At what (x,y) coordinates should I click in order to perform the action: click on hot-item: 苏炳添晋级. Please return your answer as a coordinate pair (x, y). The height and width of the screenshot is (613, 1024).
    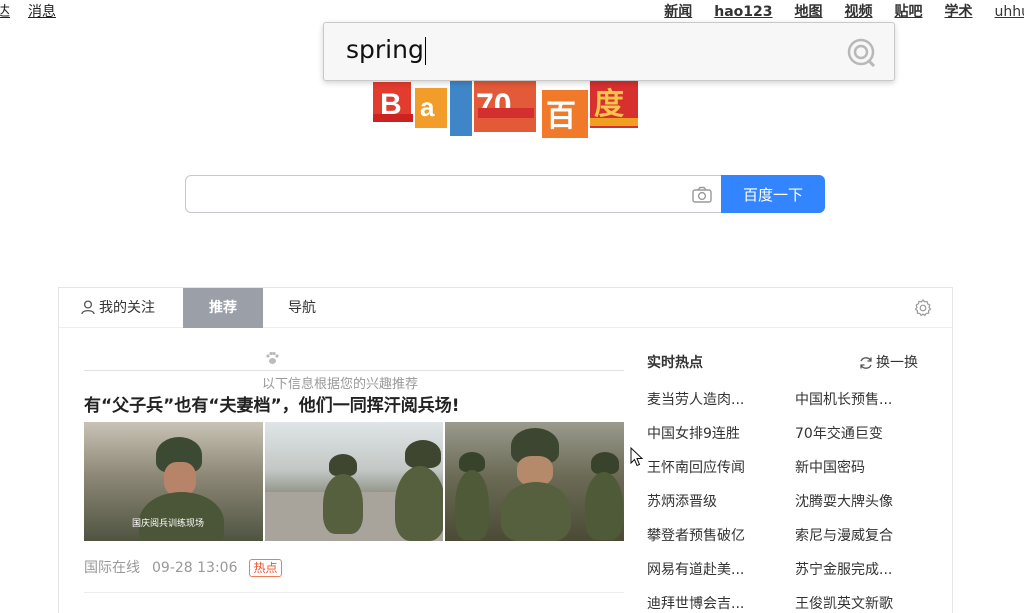
    Looking at the image, I should click on (682, 501).